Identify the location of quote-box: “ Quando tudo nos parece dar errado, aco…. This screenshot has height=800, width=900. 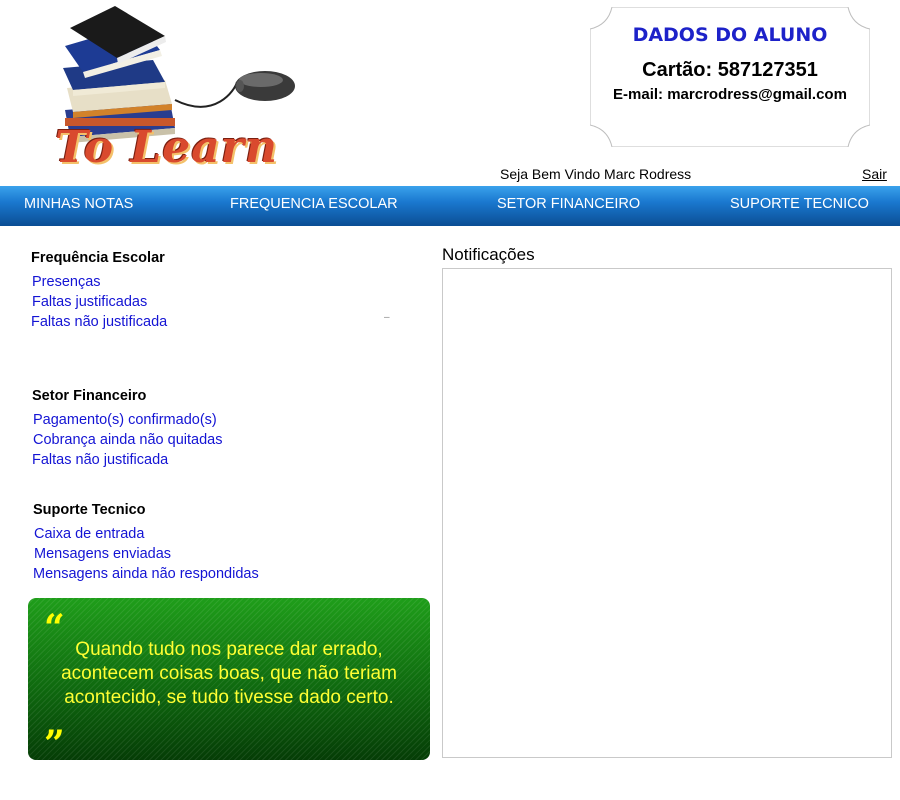
(229, 681).